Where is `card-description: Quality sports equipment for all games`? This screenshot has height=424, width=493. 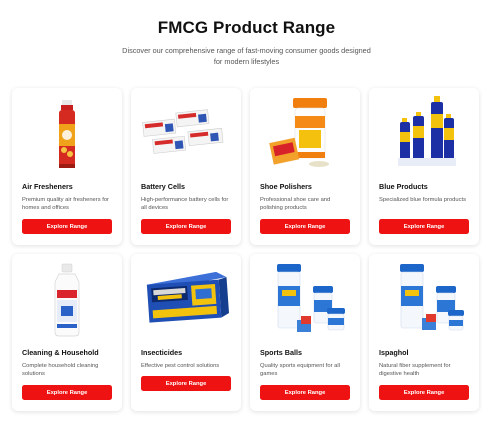
card-description: Quality sports equipment for all games is located at coordinates (300, 370).